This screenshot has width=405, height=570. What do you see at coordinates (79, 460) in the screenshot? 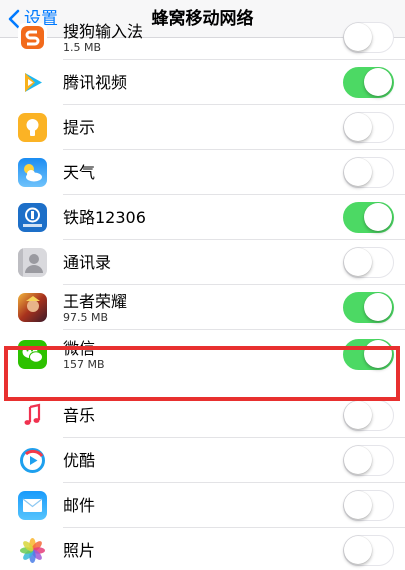
I see `app-name: 优酷` at bounding box center [79, 460].